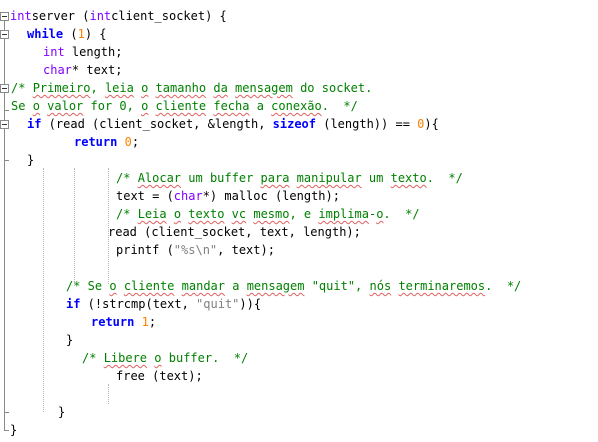  I want to click on code-token: a, so click(236, 286).